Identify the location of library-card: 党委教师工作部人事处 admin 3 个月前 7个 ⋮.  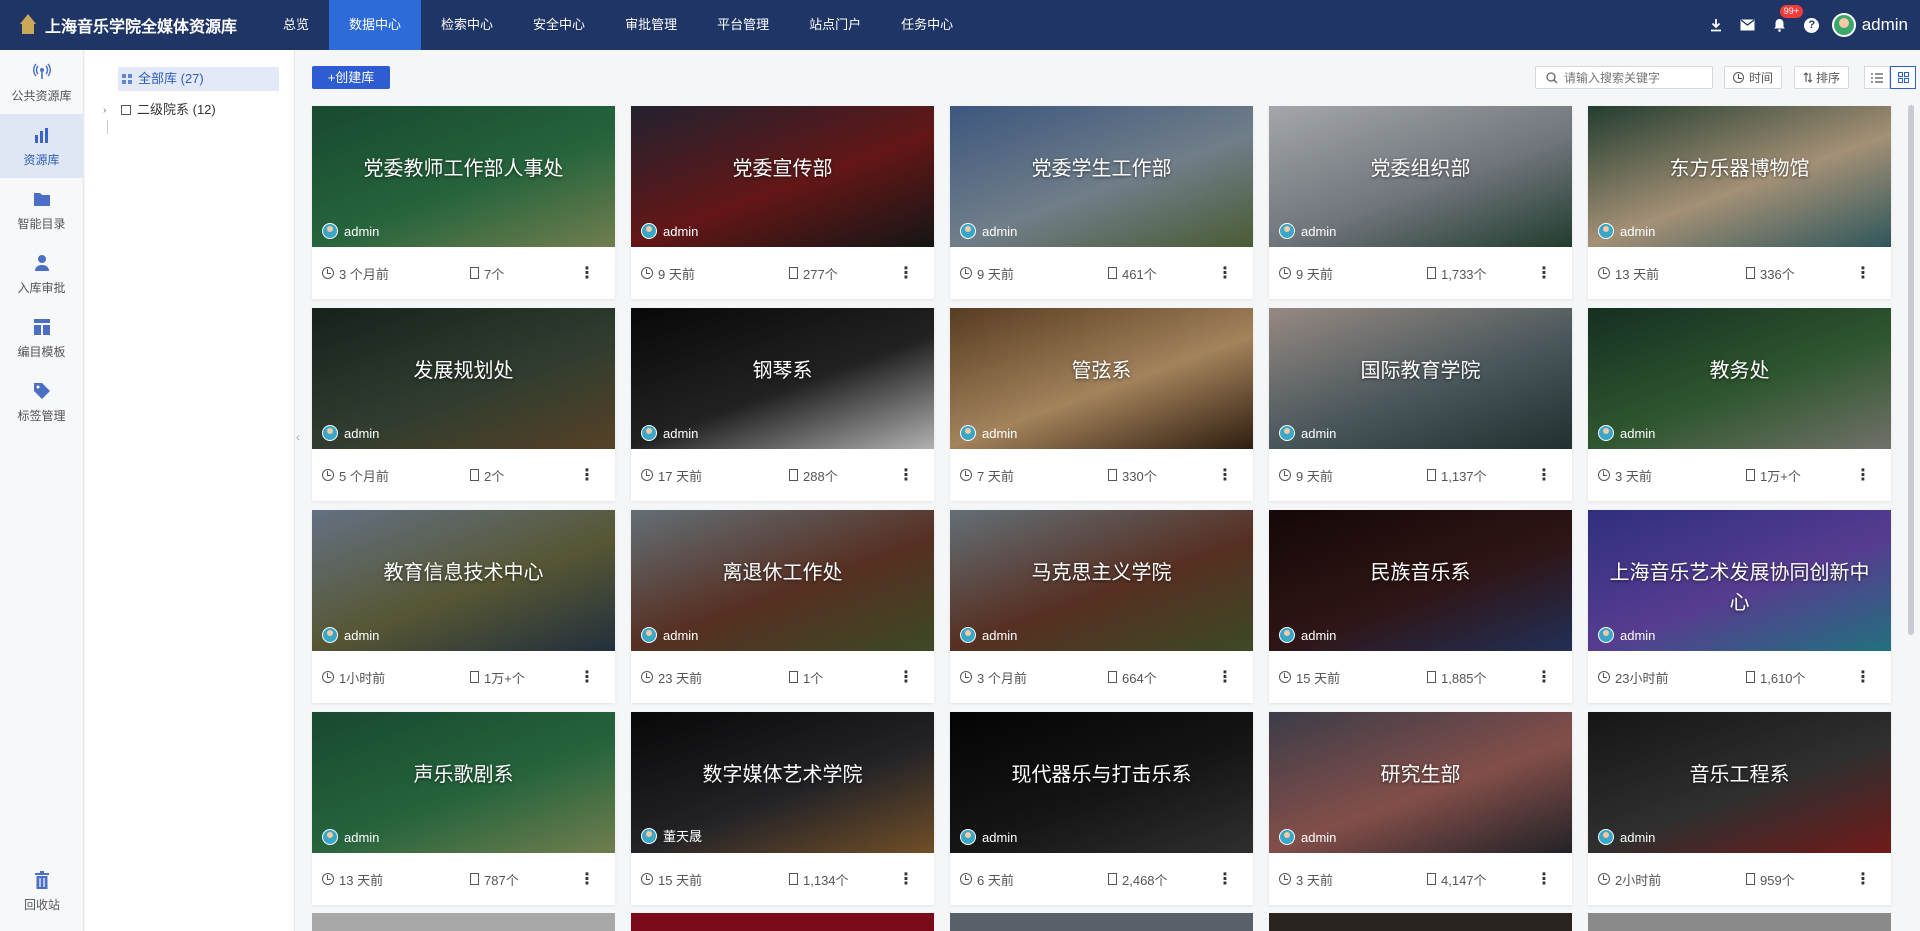
(463, 202).